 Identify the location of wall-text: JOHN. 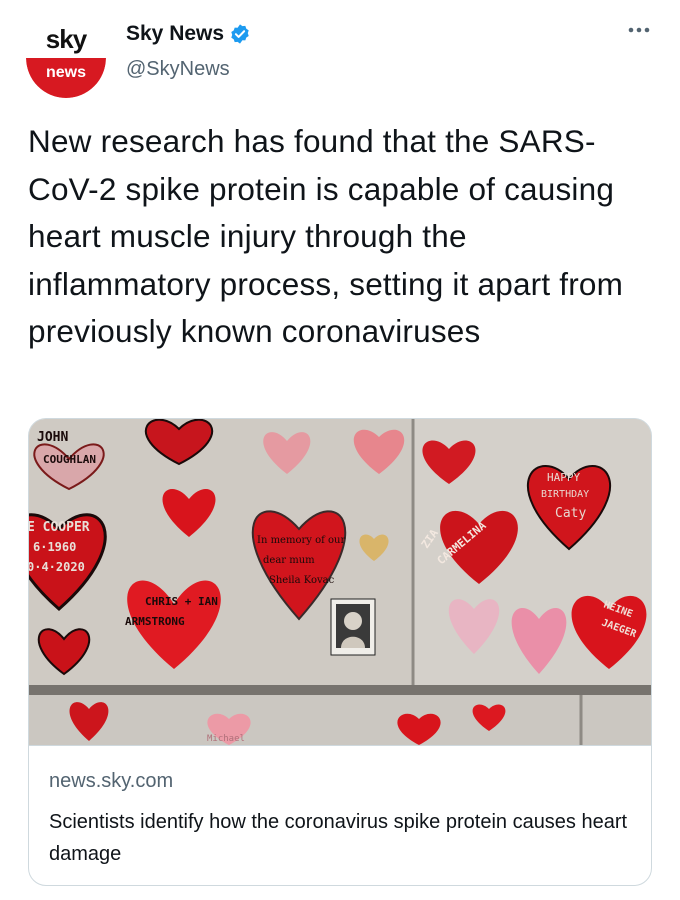
(52, 437).